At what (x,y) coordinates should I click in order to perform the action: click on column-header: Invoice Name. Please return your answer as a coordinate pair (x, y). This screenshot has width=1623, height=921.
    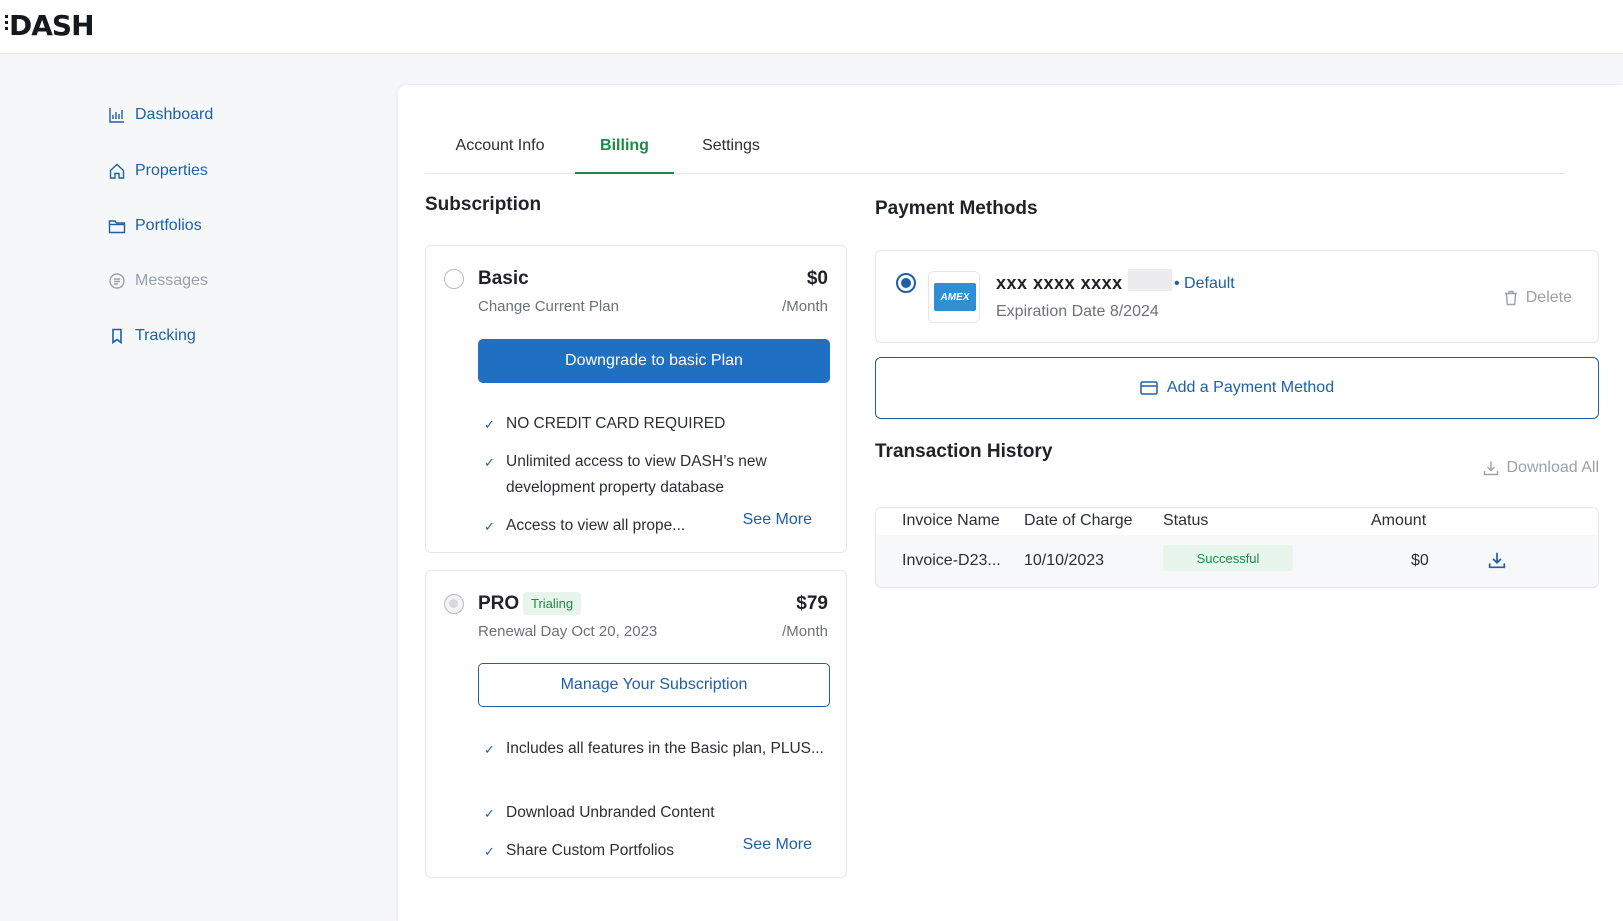
    Looking at the image, I should click on (951, 520).